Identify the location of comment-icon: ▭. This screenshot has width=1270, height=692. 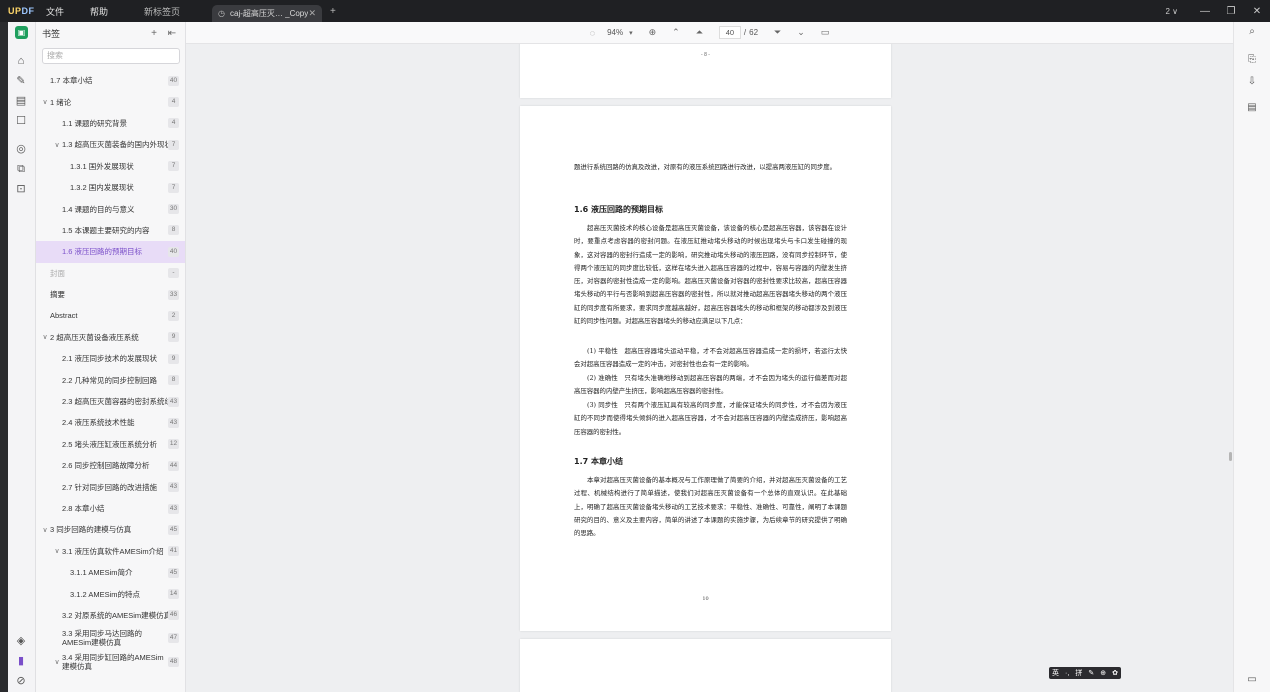
(1252, 679).